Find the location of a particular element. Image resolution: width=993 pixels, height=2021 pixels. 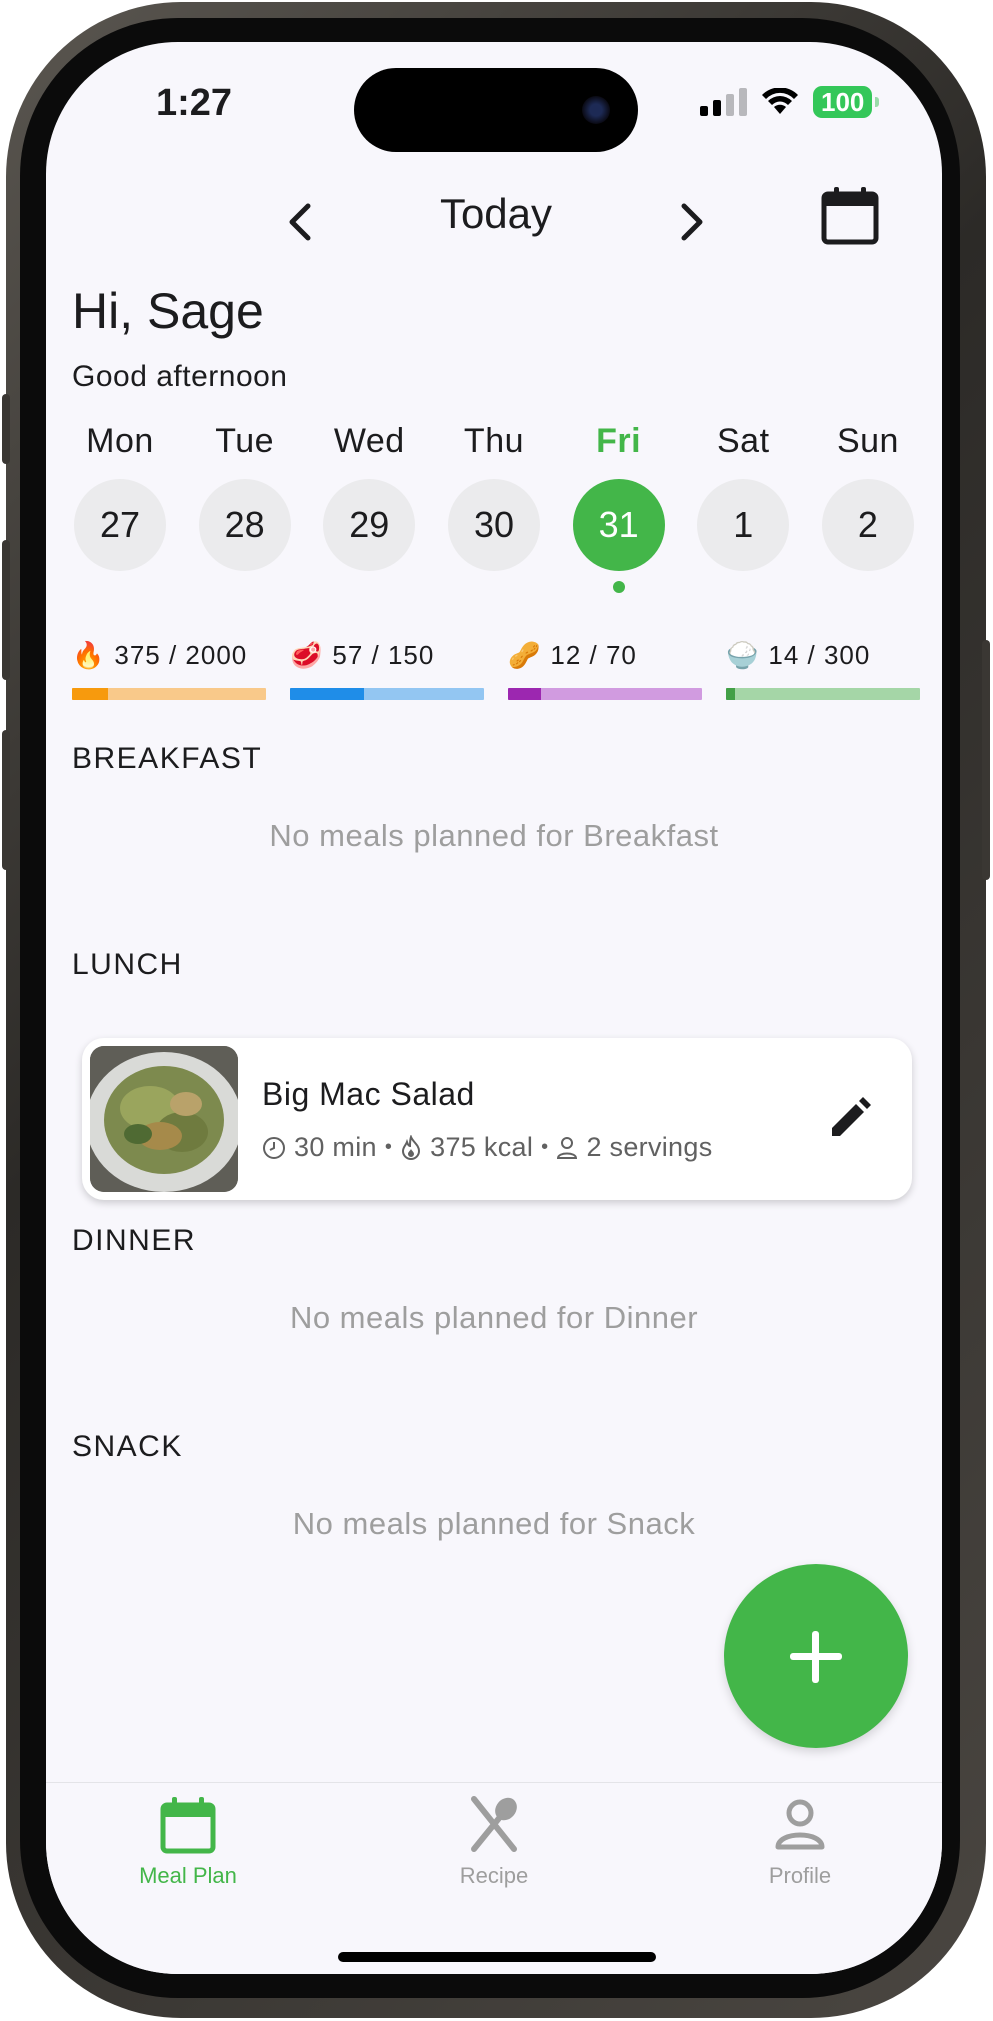

macro-item: 🥜 12 / 70 is located at coordinates (605, 666).